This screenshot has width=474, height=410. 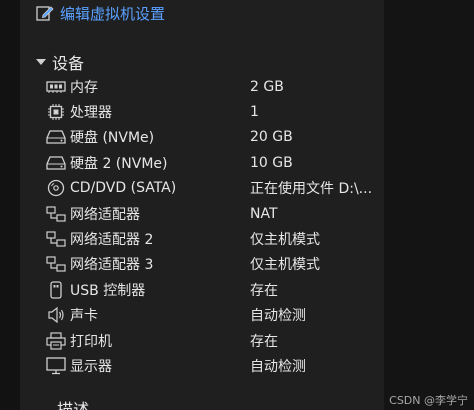 I want to click on devices-section-title: 设备, so click(x=68, y=63).